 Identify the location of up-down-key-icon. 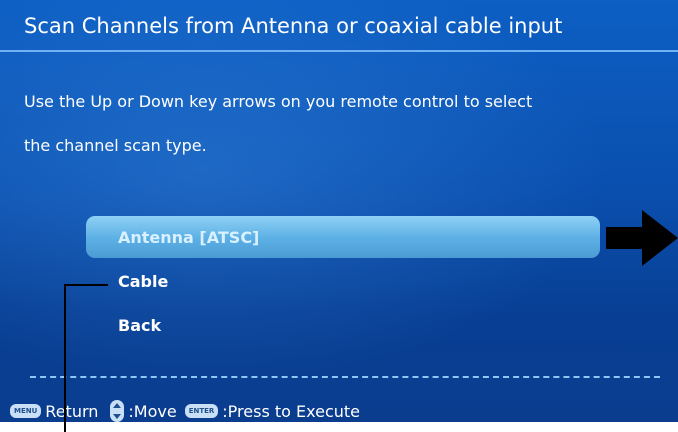
(117, 411).